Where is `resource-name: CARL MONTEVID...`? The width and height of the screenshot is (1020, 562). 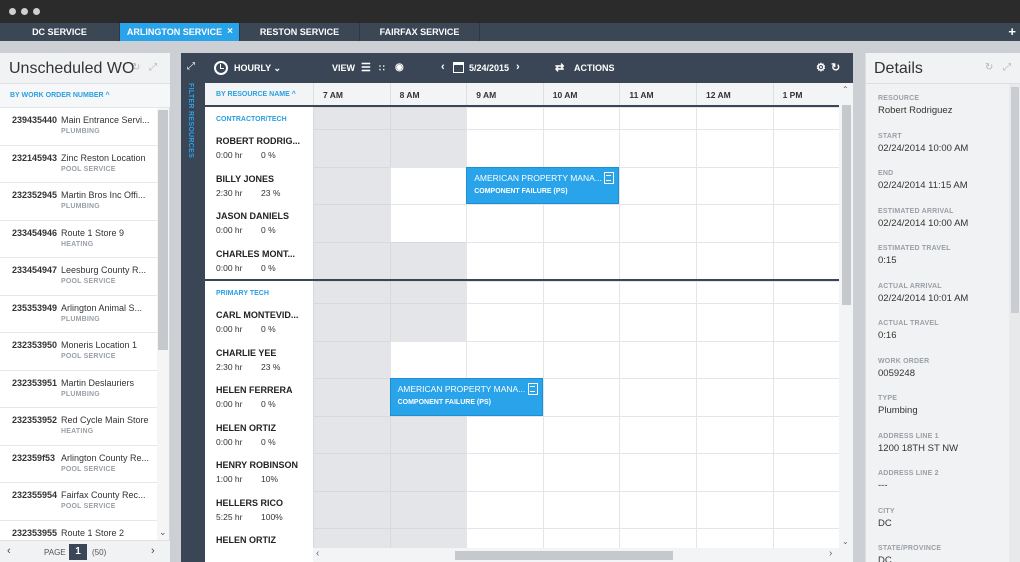 resource-name: CARL MONTEVID... is located at coordinates (257, 315).